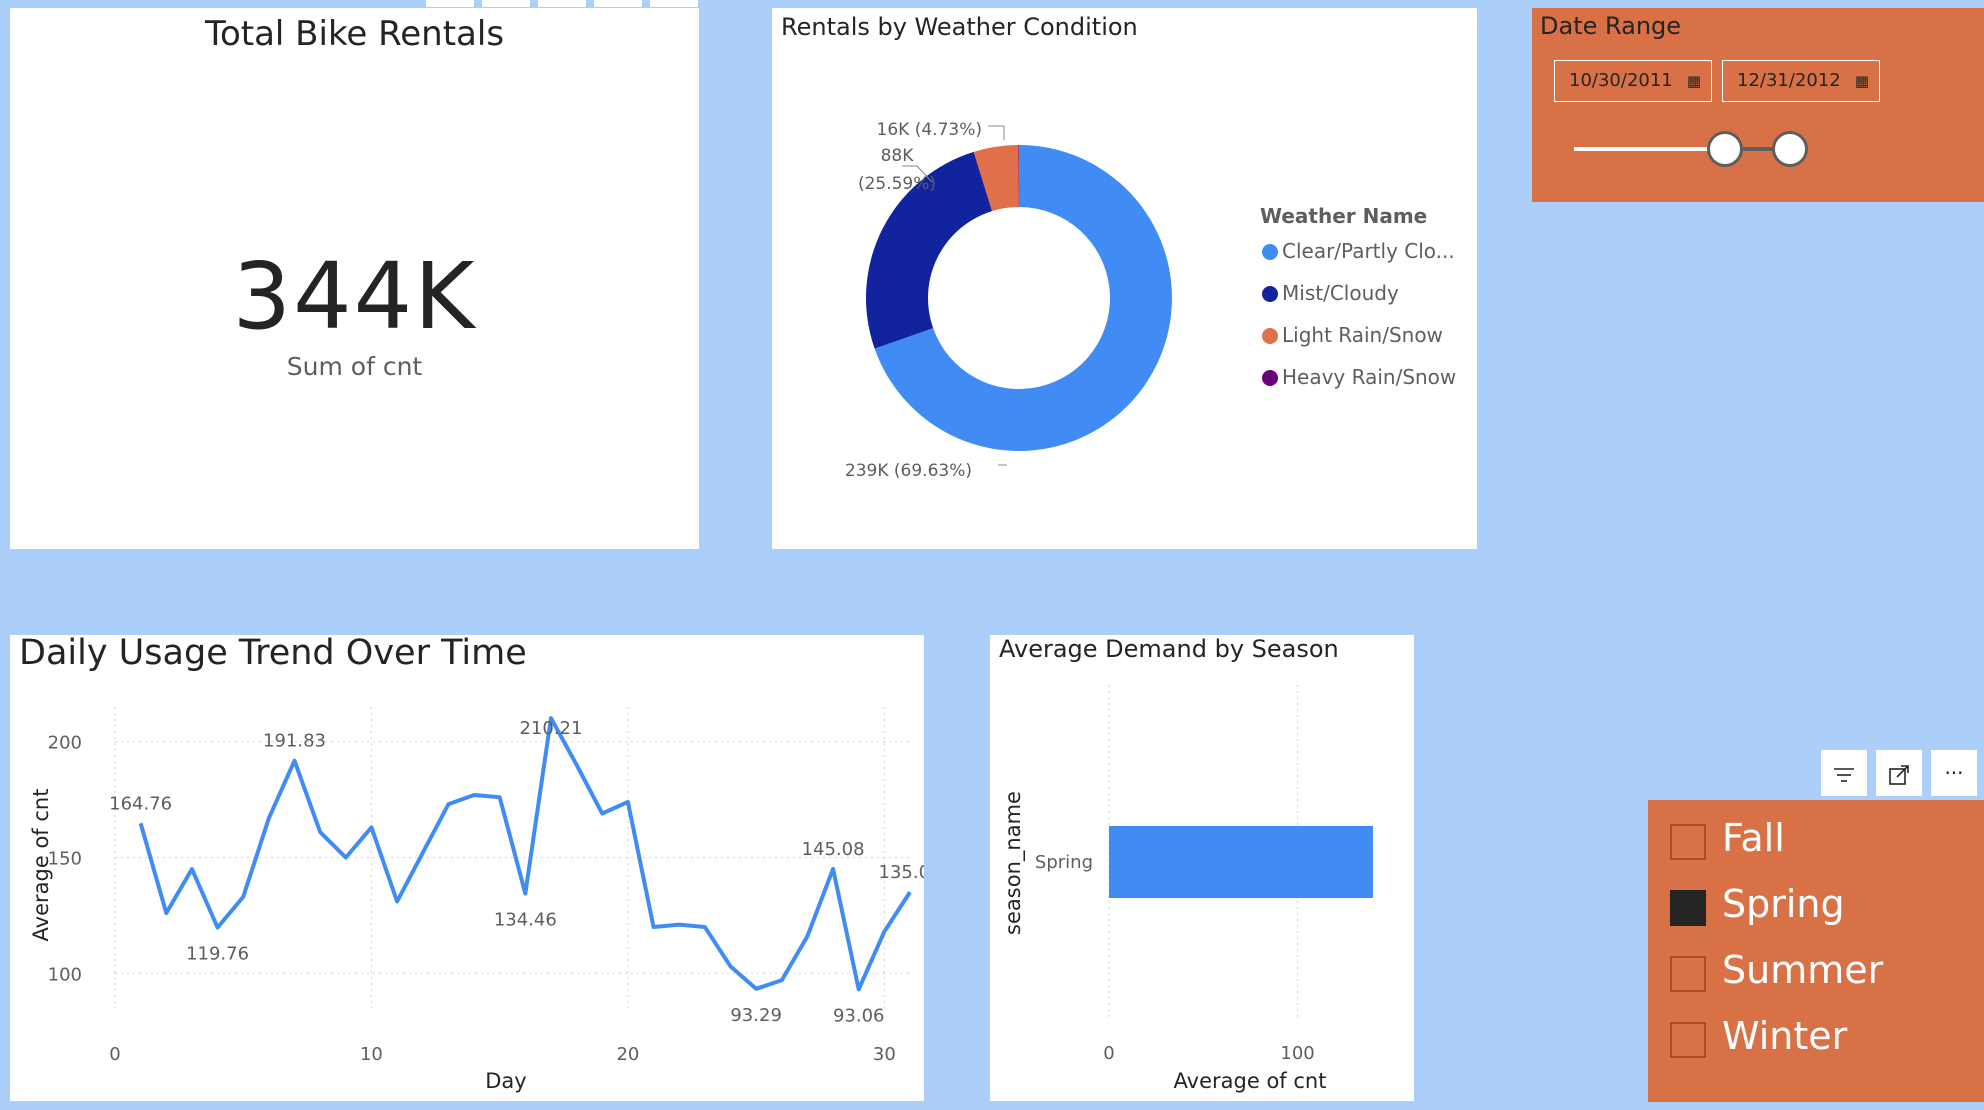 The height and width of the screenshot is (1110, 1984). What do you see at coordinates (525, 919) in the screenshot?
I see `data-label: 134.46` at bounding box center [525, 919].